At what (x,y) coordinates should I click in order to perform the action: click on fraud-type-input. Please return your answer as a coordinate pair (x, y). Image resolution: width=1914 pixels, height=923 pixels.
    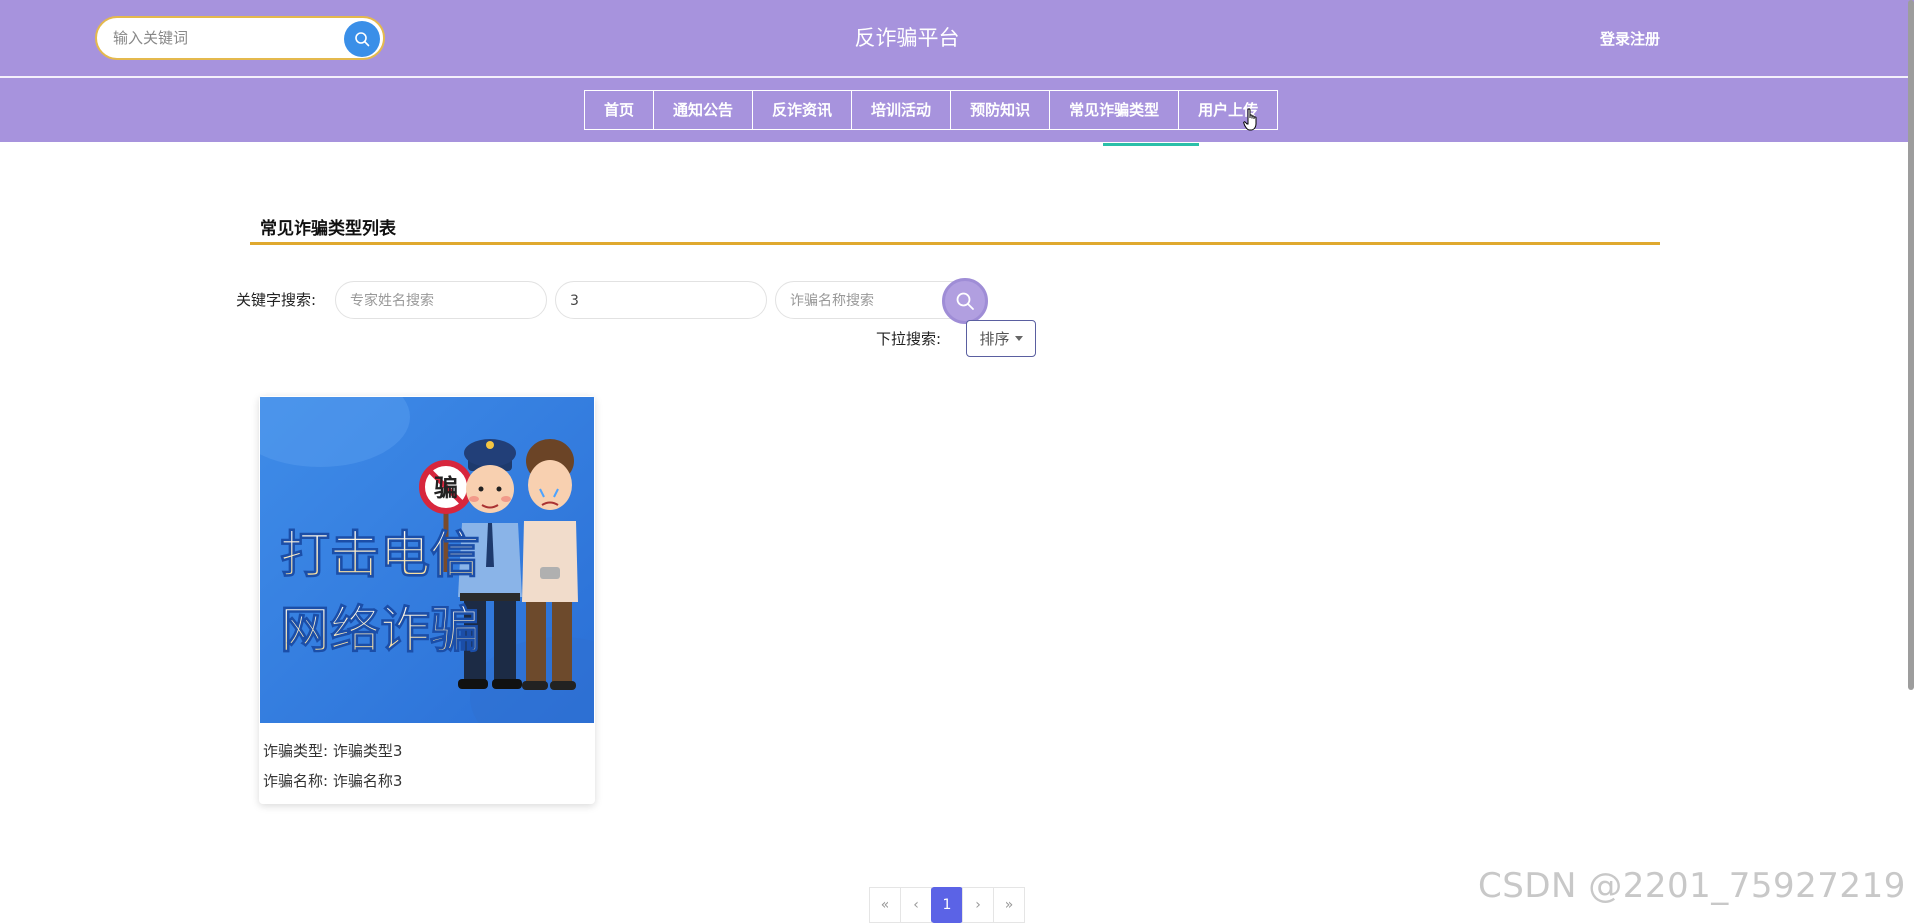
    Looking at the image, I should click on (655, 301).